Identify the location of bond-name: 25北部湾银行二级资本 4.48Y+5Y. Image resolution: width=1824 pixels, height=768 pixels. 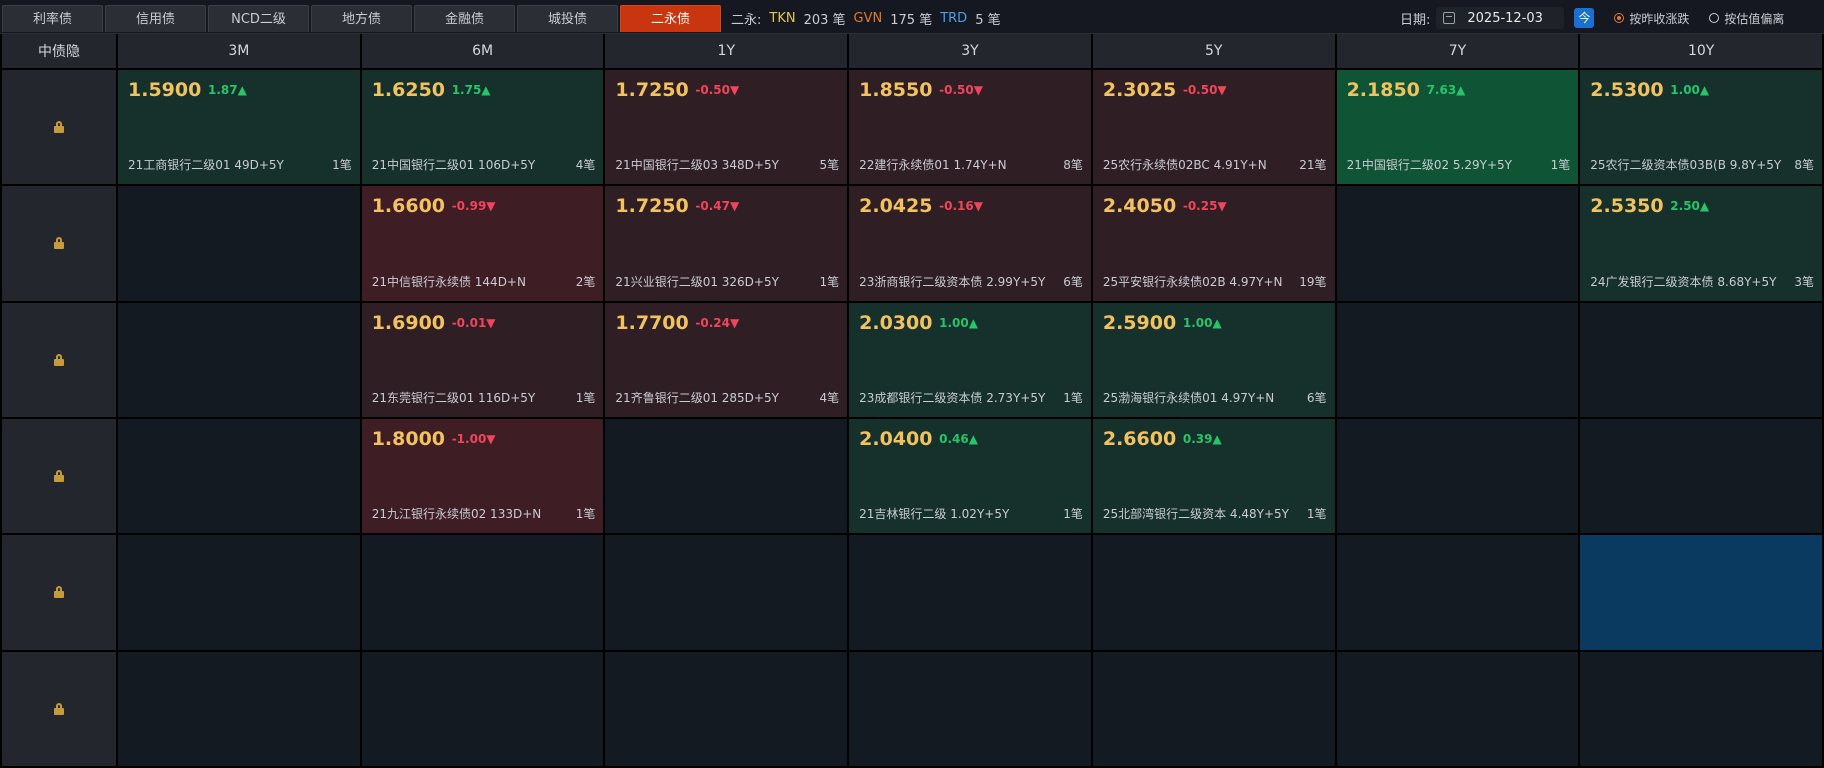
(1195, 514).